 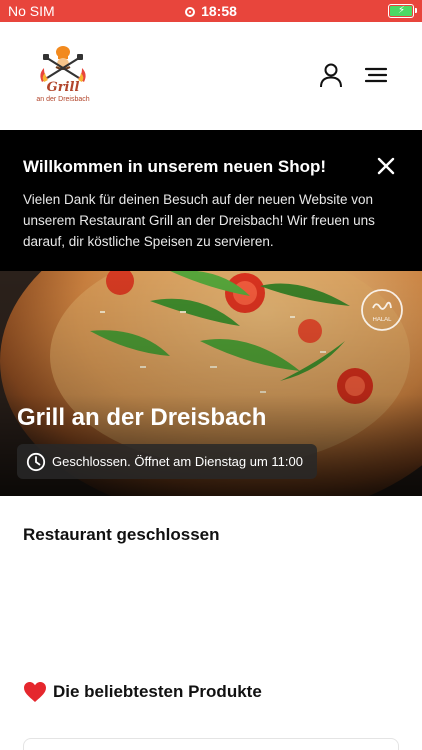 I want to click on restaurant-logo: Grill an der Dreisbach, so click(x=63, y=76).